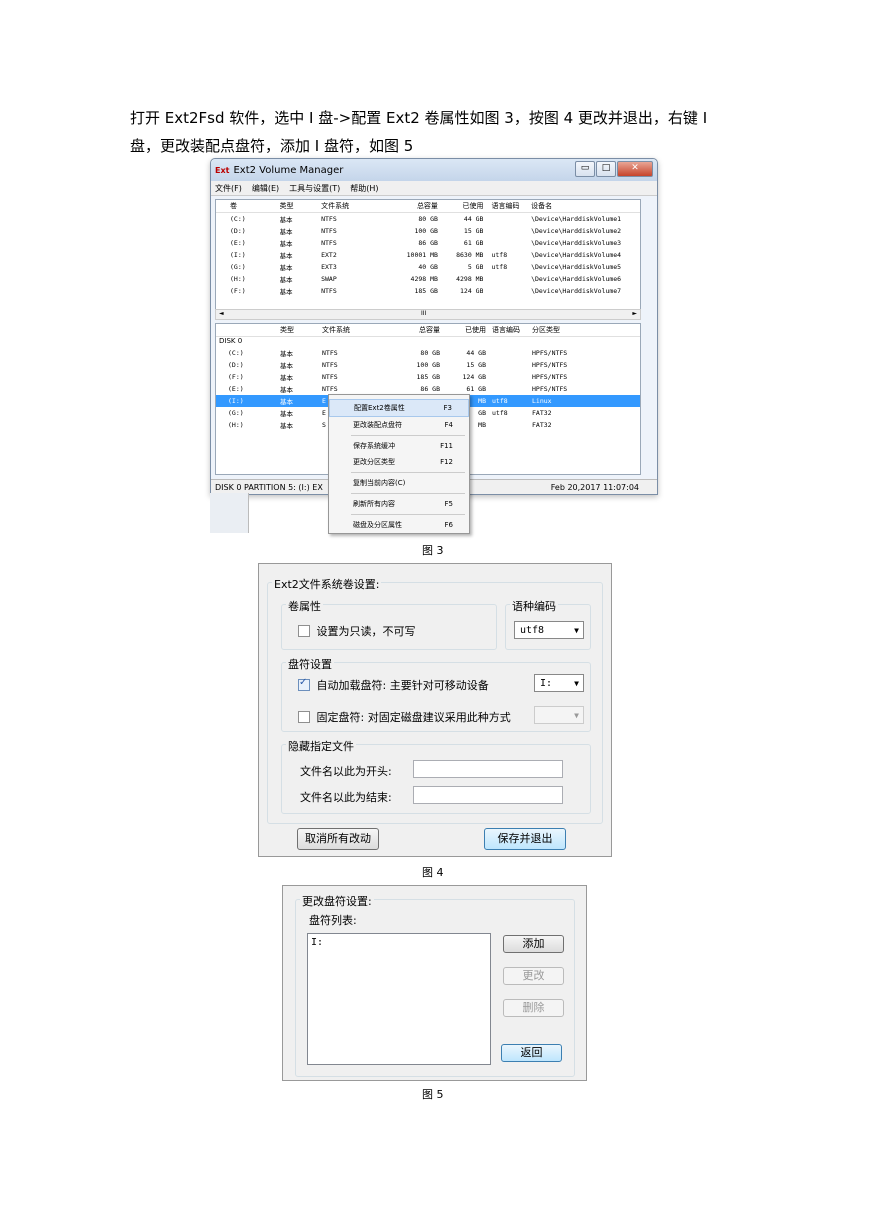 The width and height of the screenshot is (869, 1228). I want to click on back-button: 返回, so click(531, 1053).